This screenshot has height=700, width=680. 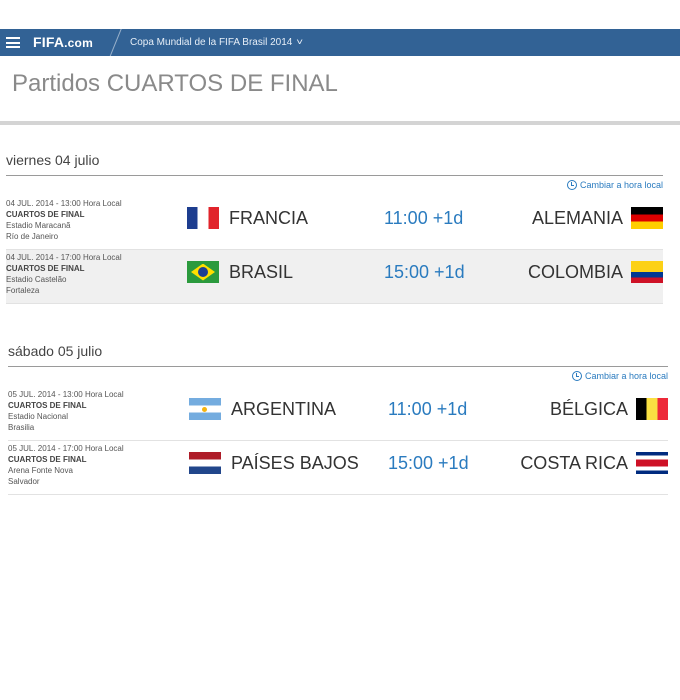 I want to click on home-team: PAÍSES BAJOS, so click(x=274, y=463).